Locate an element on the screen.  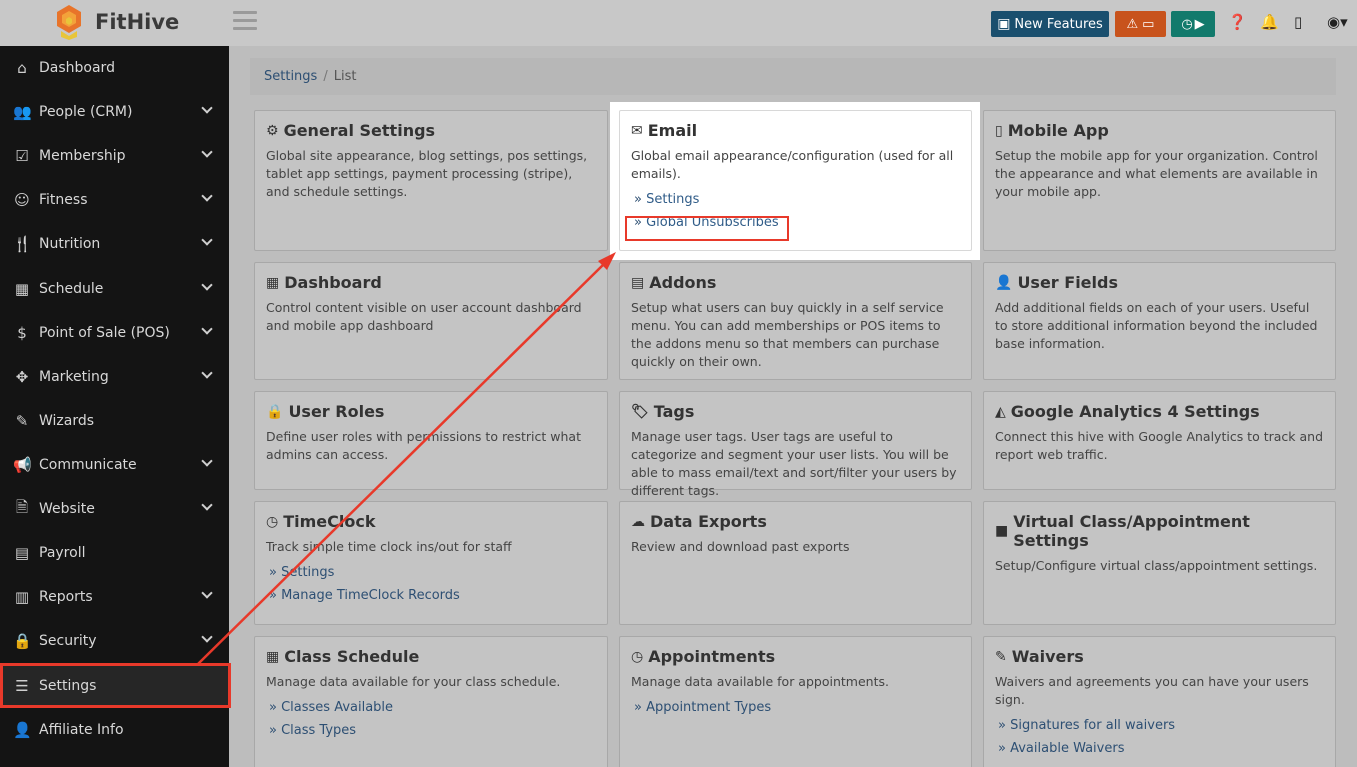
sidebar-item-dashboard: ⌂ Dashboard is located at coordinates (114, 68).